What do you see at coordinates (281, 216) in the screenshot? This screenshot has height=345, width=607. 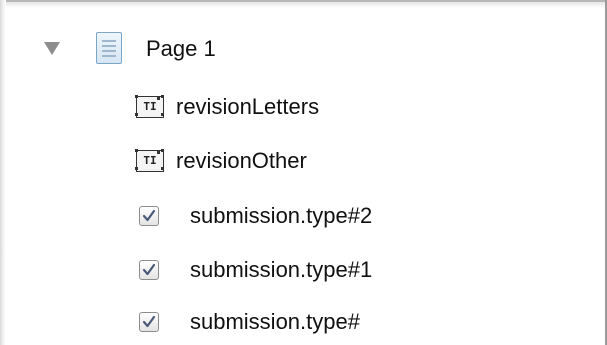 I see `tree-item-submission-type-2: submission.type#2` at bounding box center [281, 216].